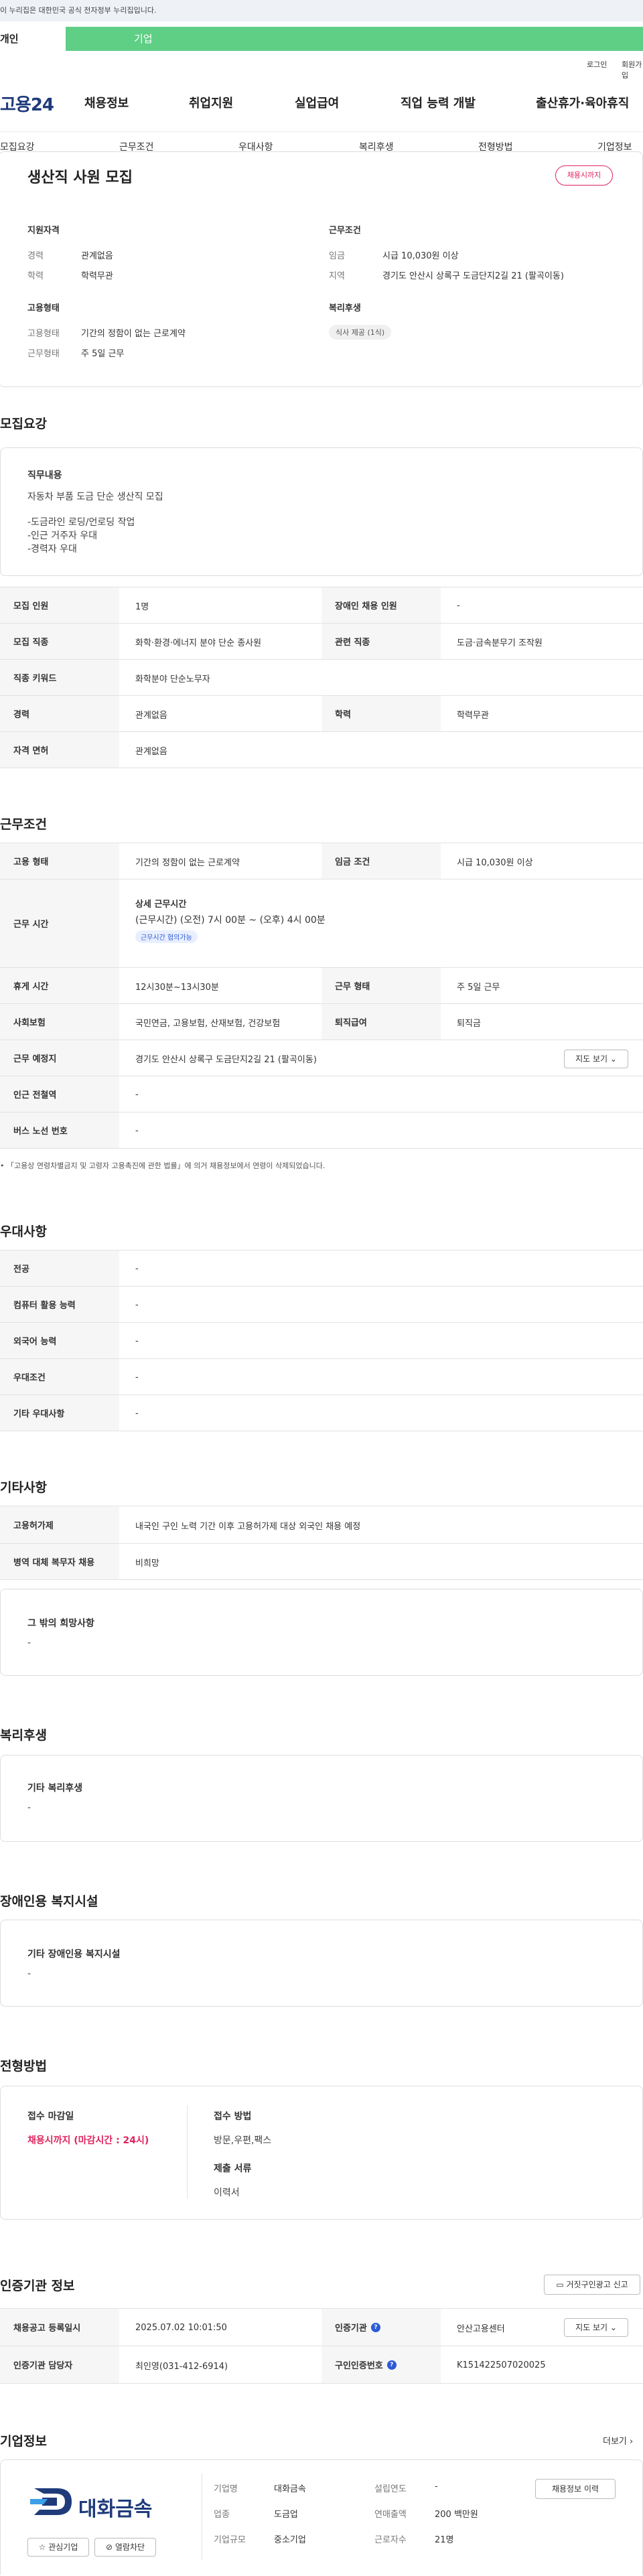  Describe the element at coordinates (62, 535) in the screenshot. I see `duty-line: -인근 거주자 우대` at that location.